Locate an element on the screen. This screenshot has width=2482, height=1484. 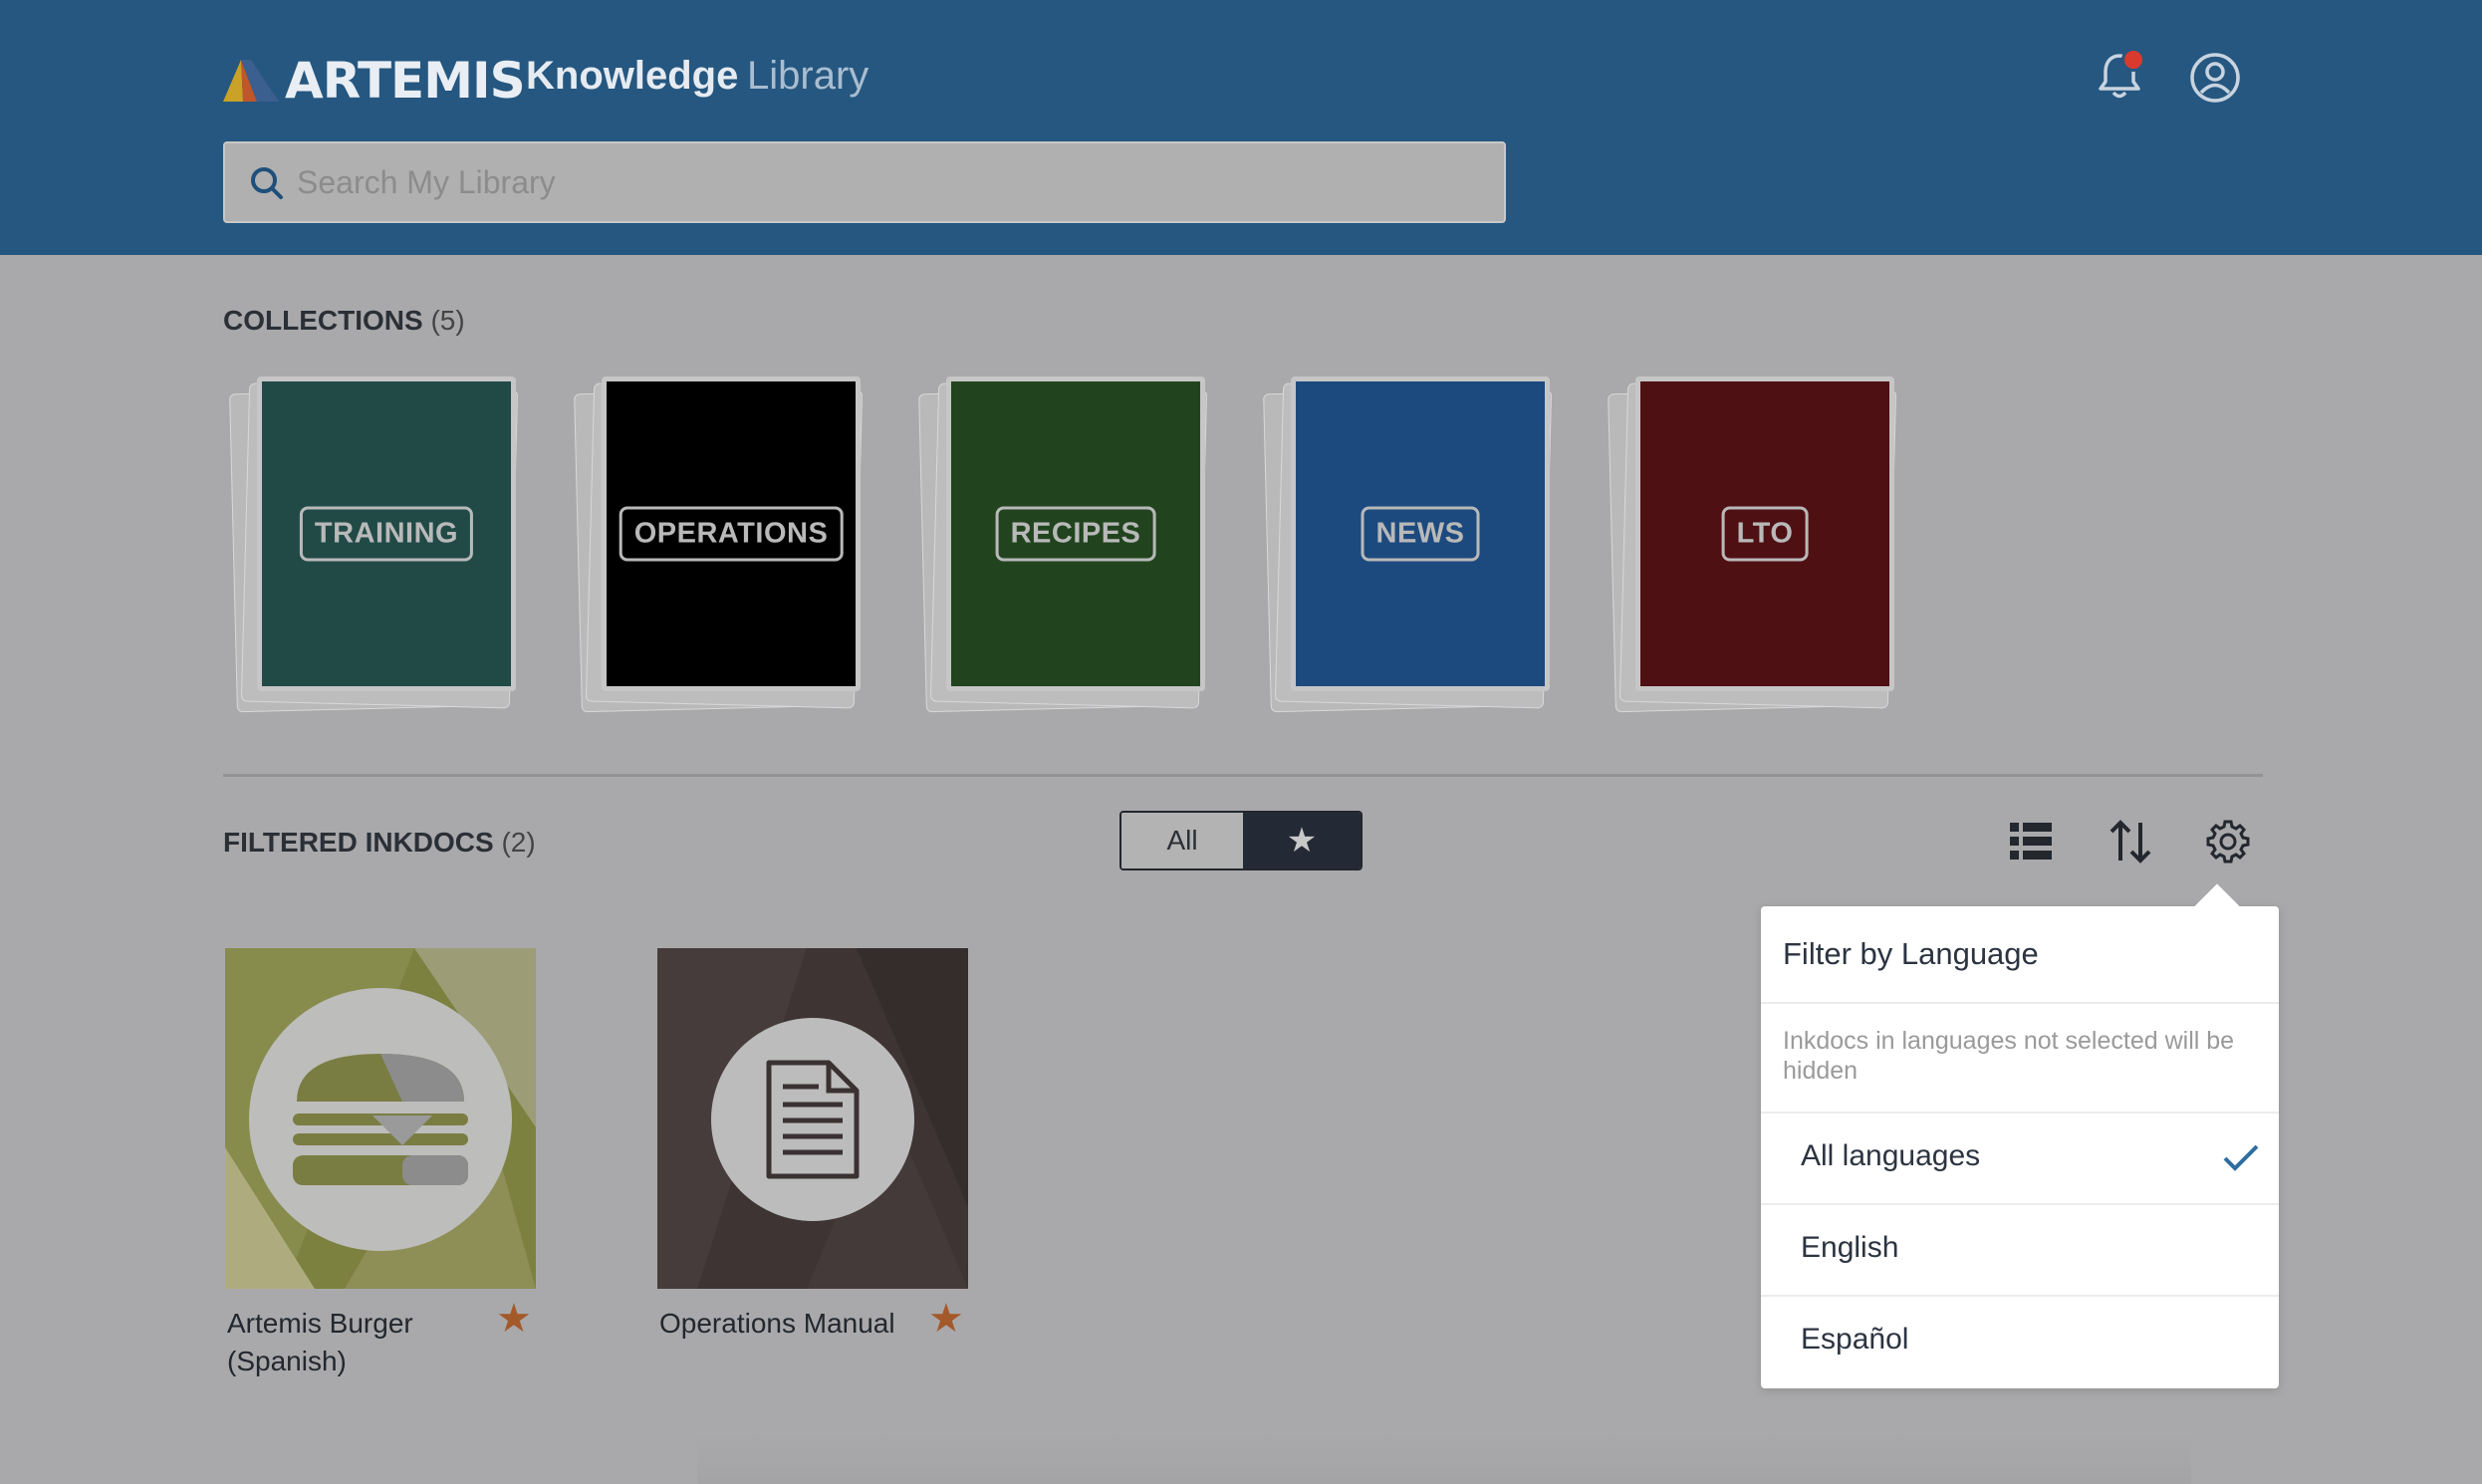
collections-count: (5) is located at coordinates (447, 320).